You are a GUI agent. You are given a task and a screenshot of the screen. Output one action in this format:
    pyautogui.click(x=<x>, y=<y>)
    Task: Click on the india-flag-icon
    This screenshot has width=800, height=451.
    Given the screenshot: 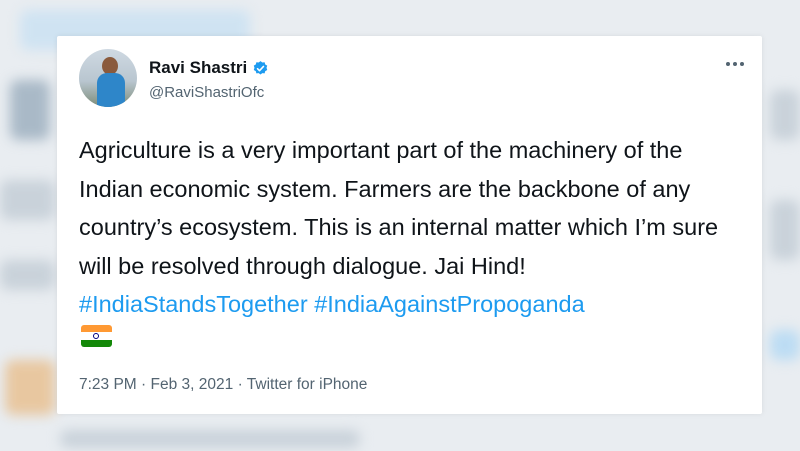 What is the action you would take?
    pyautogui.click(x=96, y=336)
    